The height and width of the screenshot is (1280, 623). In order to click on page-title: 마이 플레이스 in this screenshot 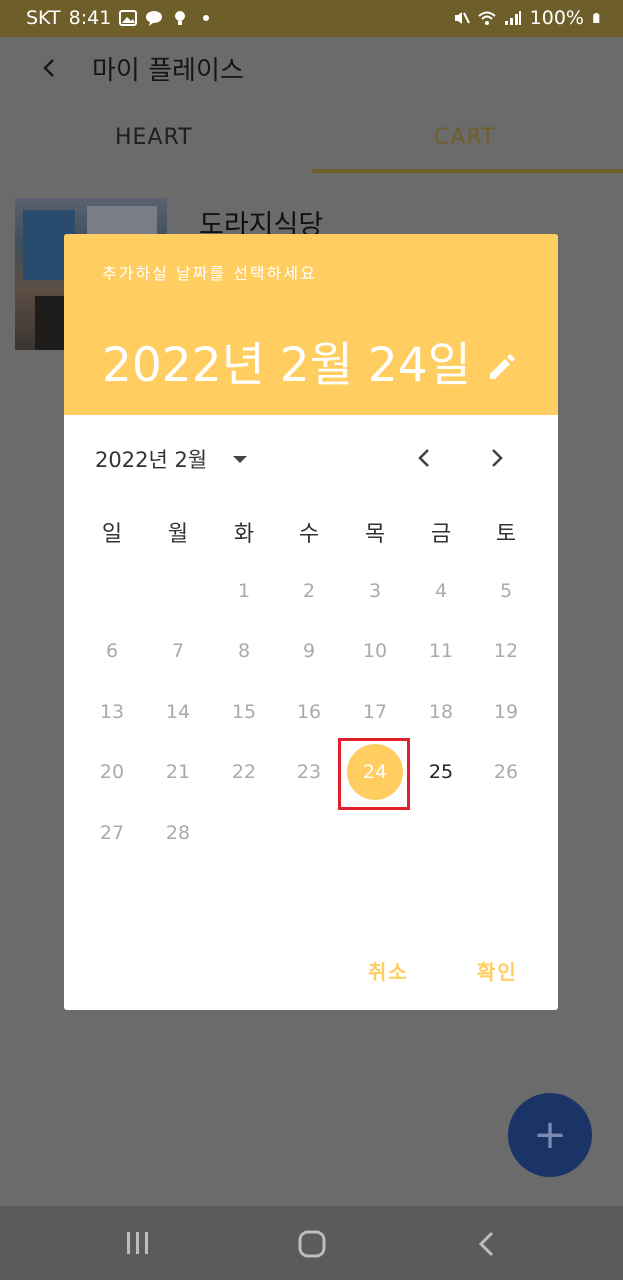, I will do `click(168, 71)`.